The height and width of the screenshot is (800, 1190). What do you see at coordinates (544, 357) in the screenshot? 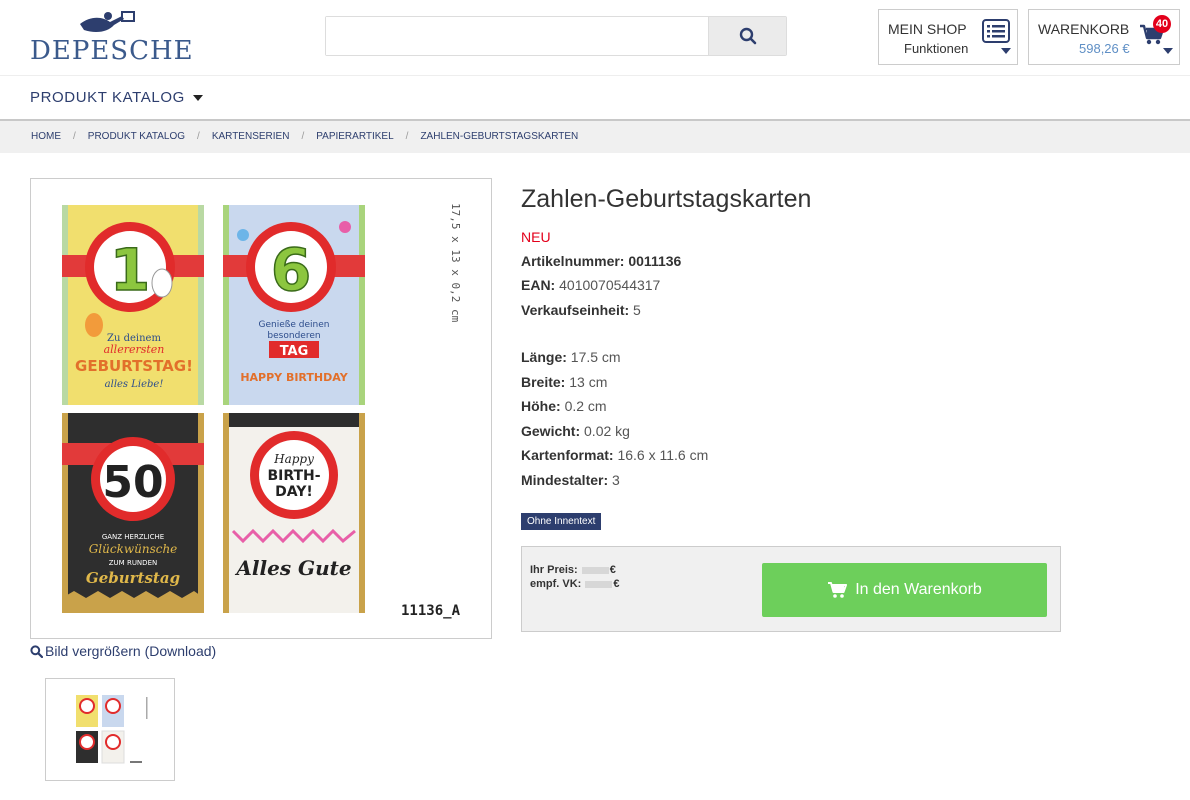
I see `spec-label: Länge:` at bounding box center [544, 357].